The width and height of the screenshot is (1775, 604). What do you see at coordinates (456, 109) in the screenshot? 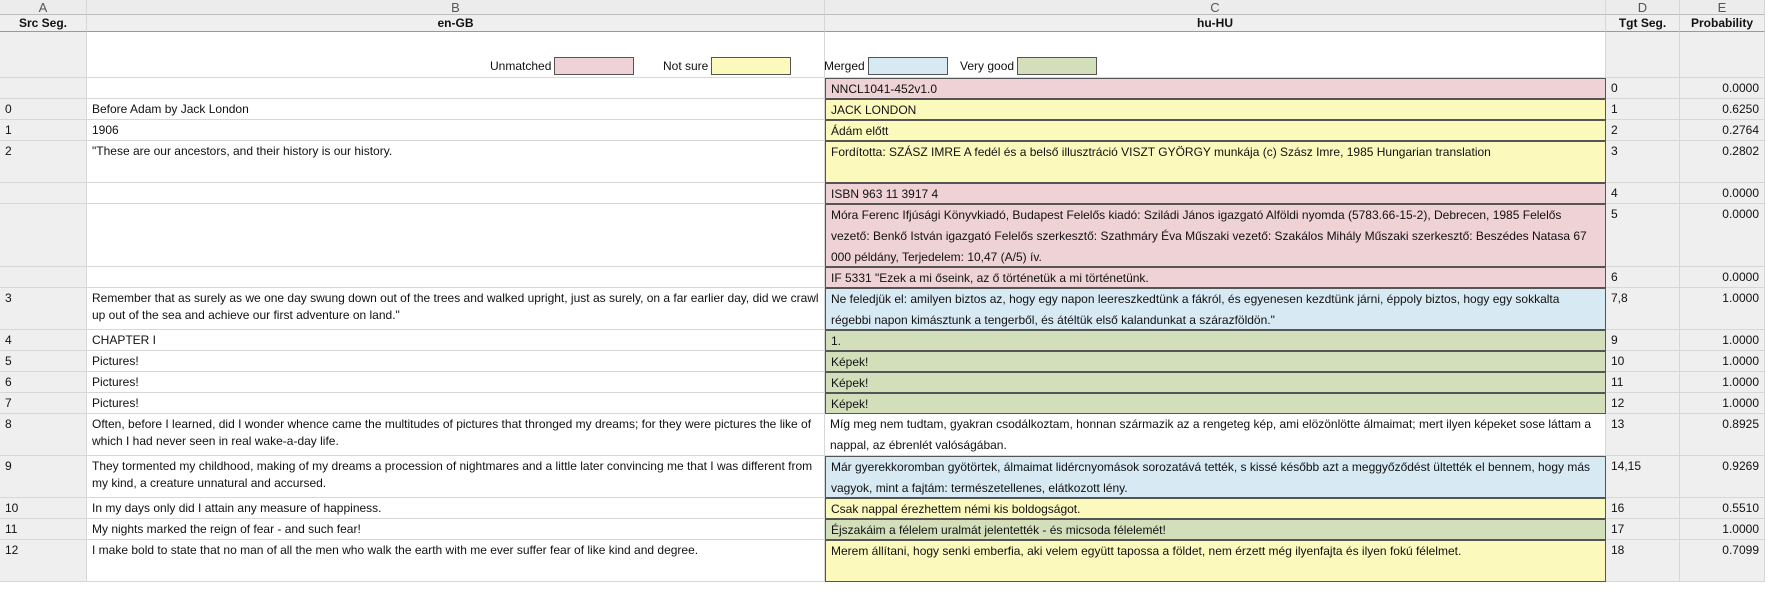
I see `cell-en-gb: Before Adam by Jack London` at bounding box center [456, 109].